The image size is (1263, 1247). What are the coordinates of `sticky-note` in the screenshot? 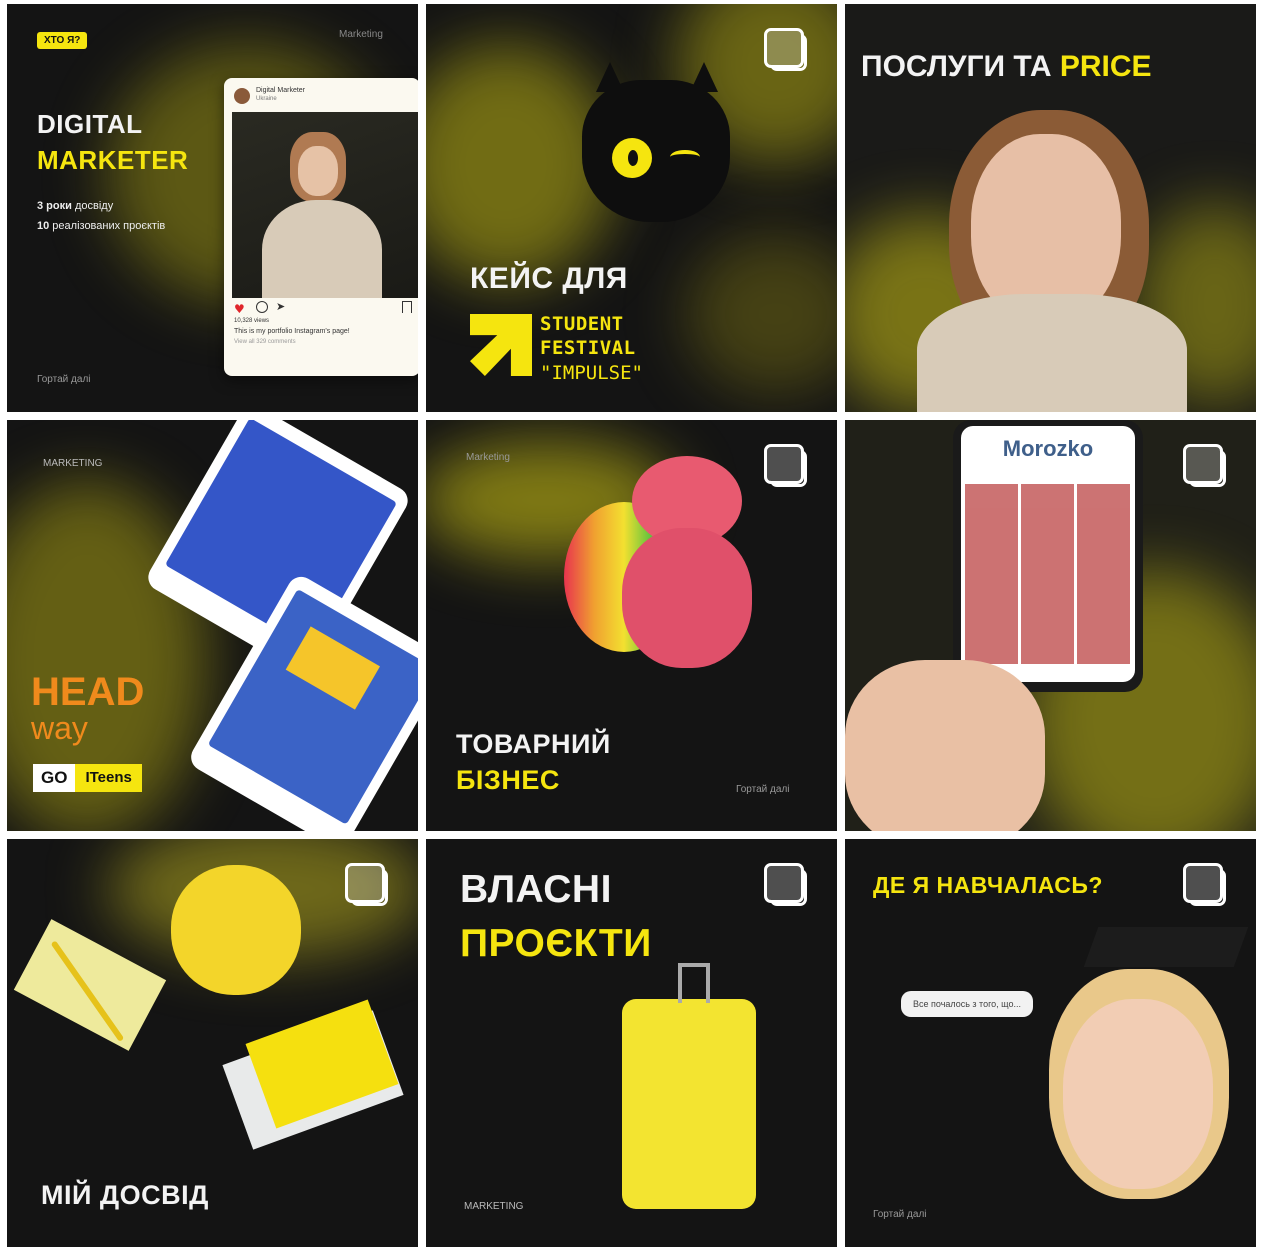 It's located at (90, 985).